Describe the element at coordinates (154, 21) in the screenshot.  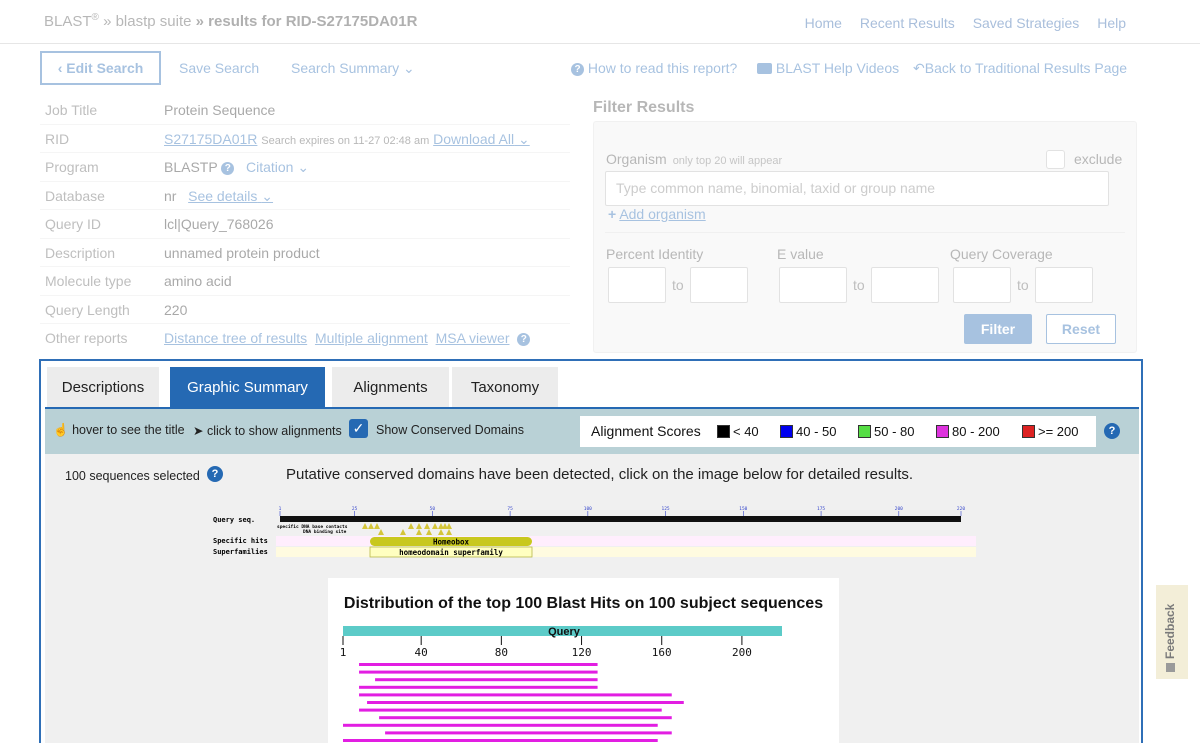
I see `breadcrumb-suite-link: blastp suite` at that location.